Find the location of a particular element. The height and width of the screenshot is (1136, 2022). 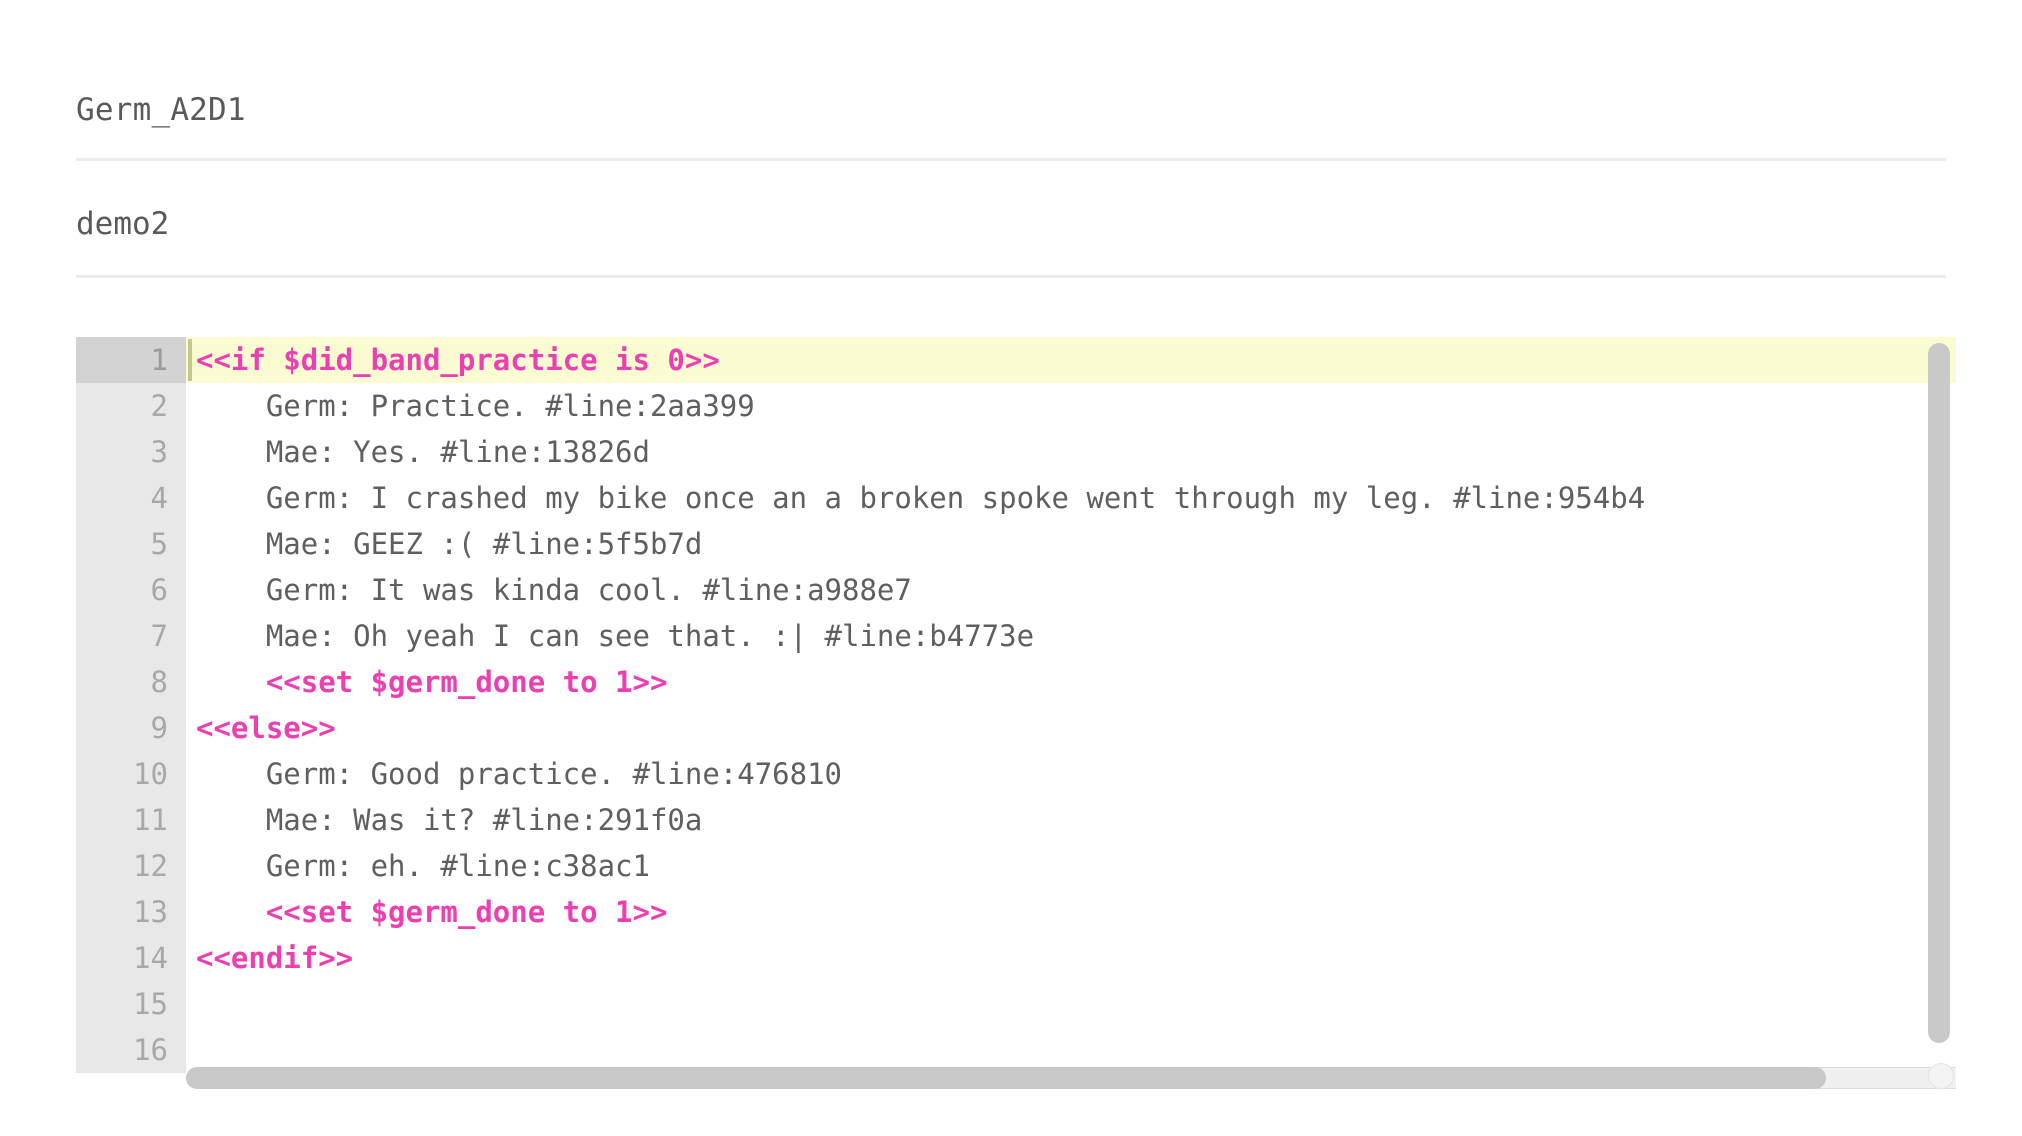

code-line: 3 Mae: Yes. #line:13826d is located at coordinates (1016, 452).